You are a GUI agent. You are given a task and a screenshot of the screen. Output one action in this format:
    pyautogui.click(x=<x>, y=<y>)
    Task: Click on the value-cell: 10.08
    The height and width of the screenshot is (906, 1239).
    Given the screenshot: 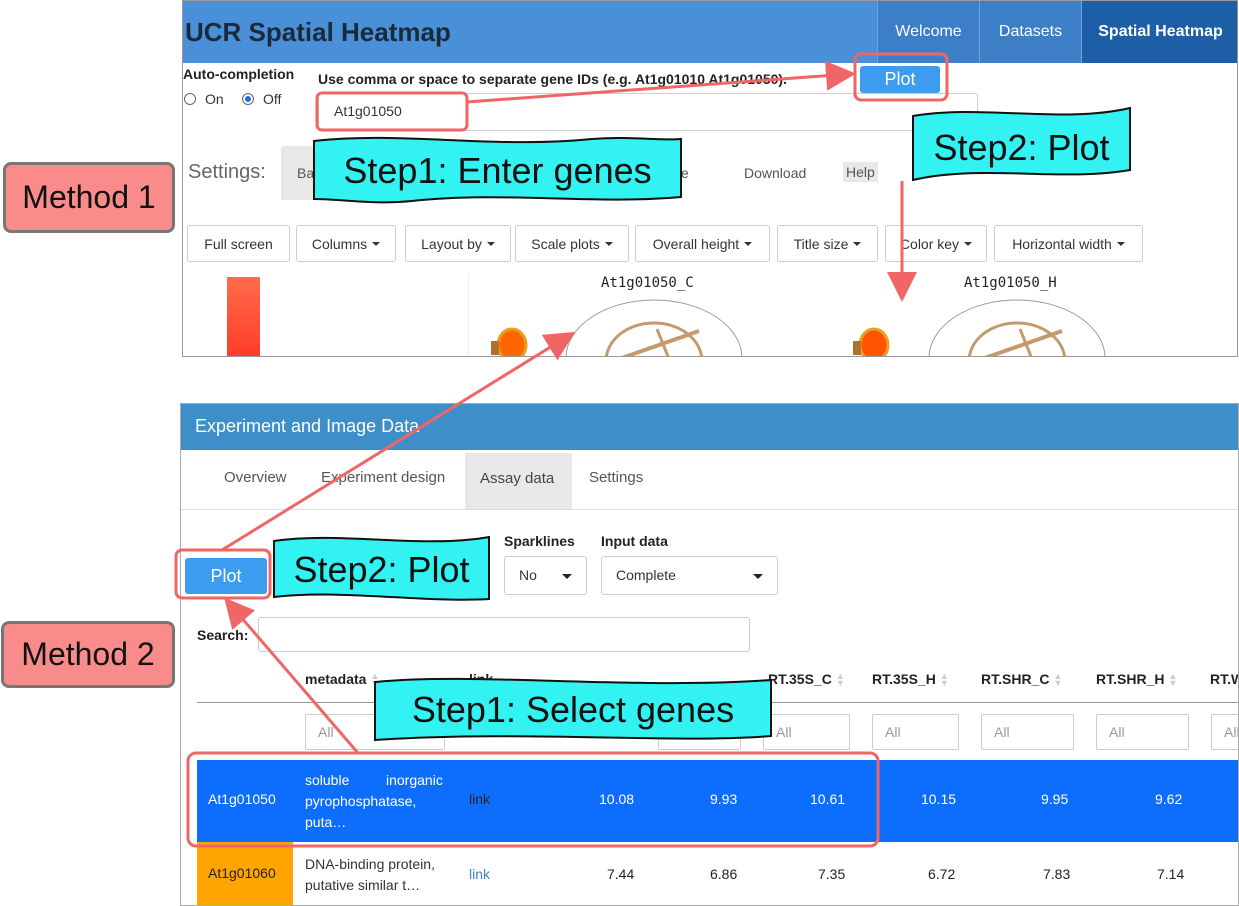 What is the action you would take?
    pyautogui.click(x=617, y=799)
    